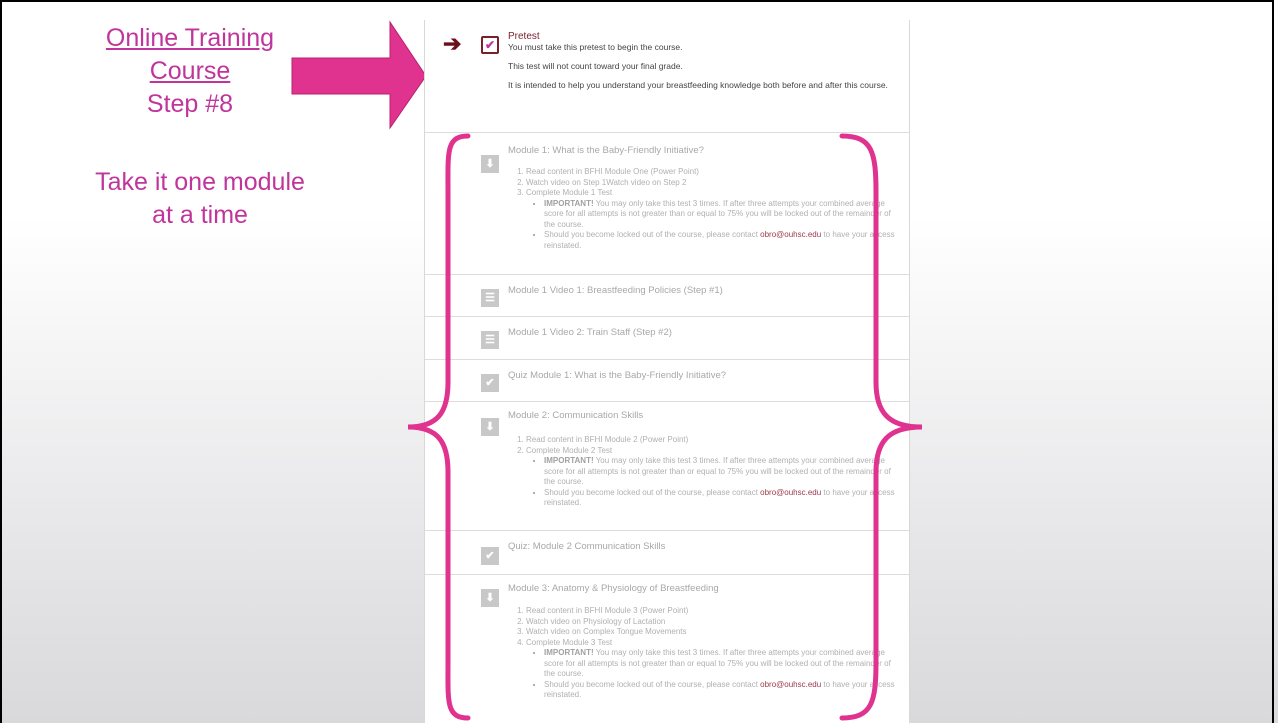 This screenshot has height=723, width=1278. What do you see at coordinates (700, 36) in the screenshot?
I see `pretest-title: Pretest` at bounding box center [700, 36].